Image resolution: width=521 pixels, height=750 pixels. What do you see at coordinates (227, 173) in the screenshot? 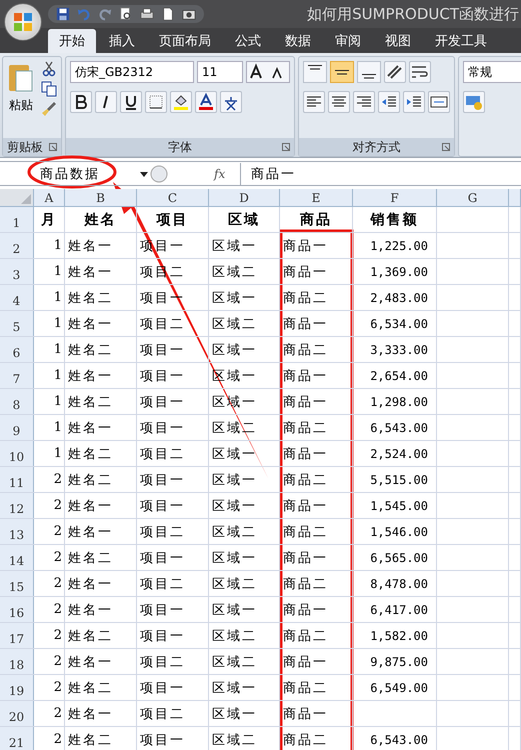
I see `insert-function-button: fx` at bounding box center [227, 173].